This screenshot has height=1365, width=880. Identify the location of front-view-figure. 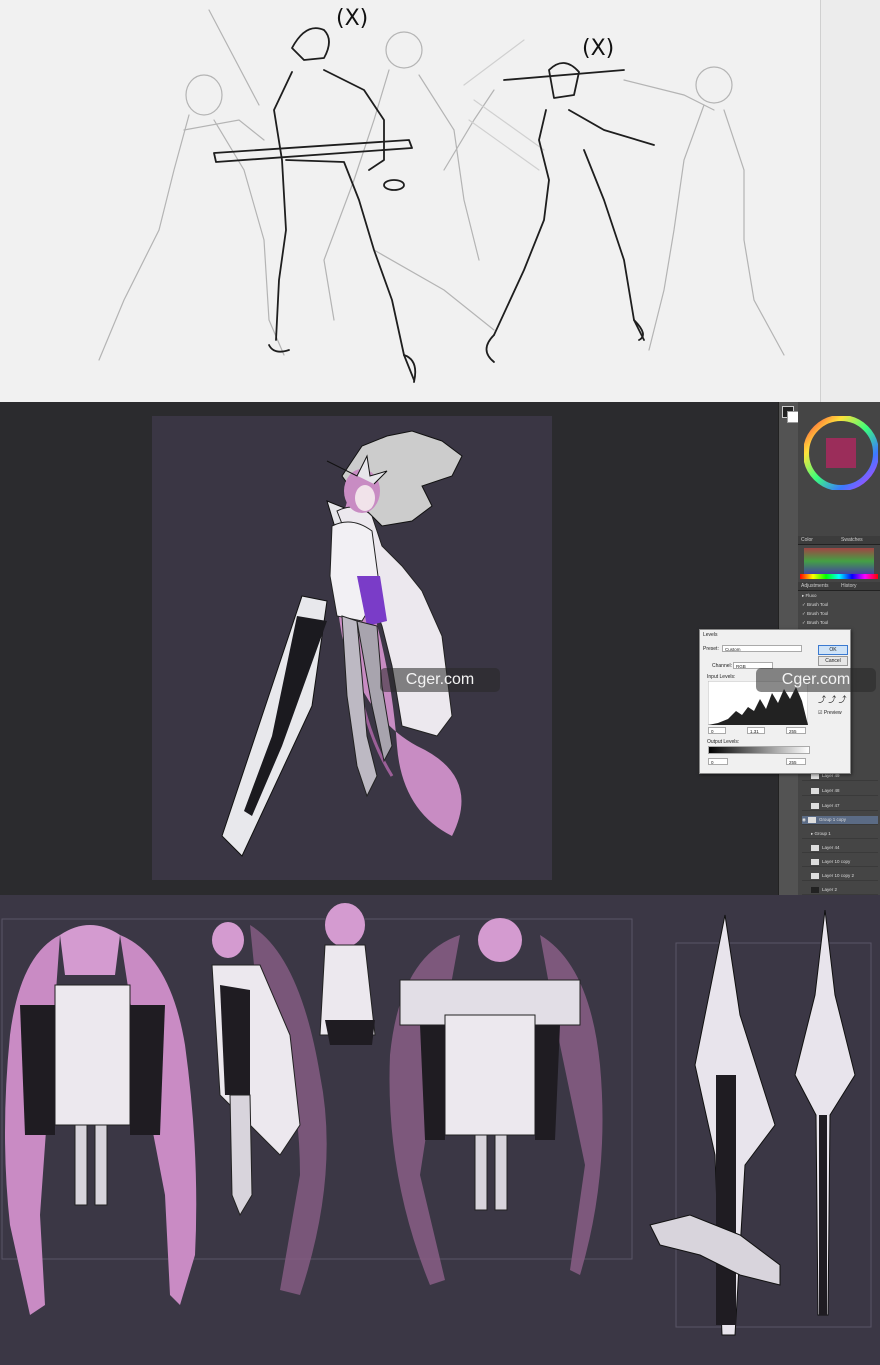
(496, 1101).